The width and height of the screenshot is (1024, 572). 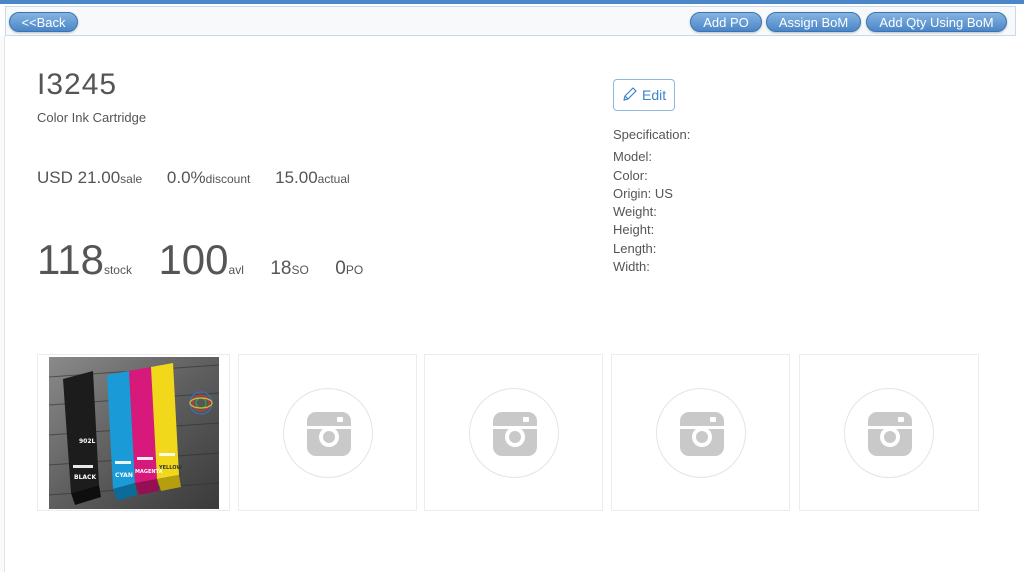 I want to click on inventory-row: 118stock 100avl 18SO 0PO, so click(x=211, y=260).